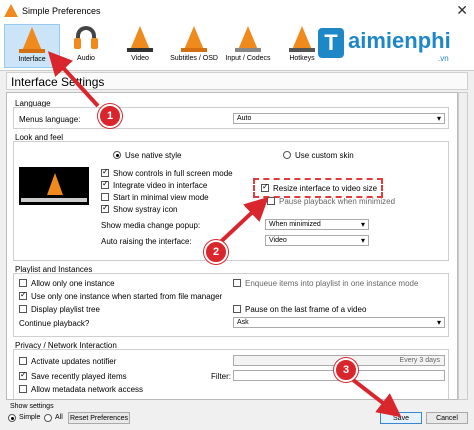  What do you see at coordinates (346, 370) in the screenshot?
I see `step-3-badge: 3` at bounding box center [346, 370].